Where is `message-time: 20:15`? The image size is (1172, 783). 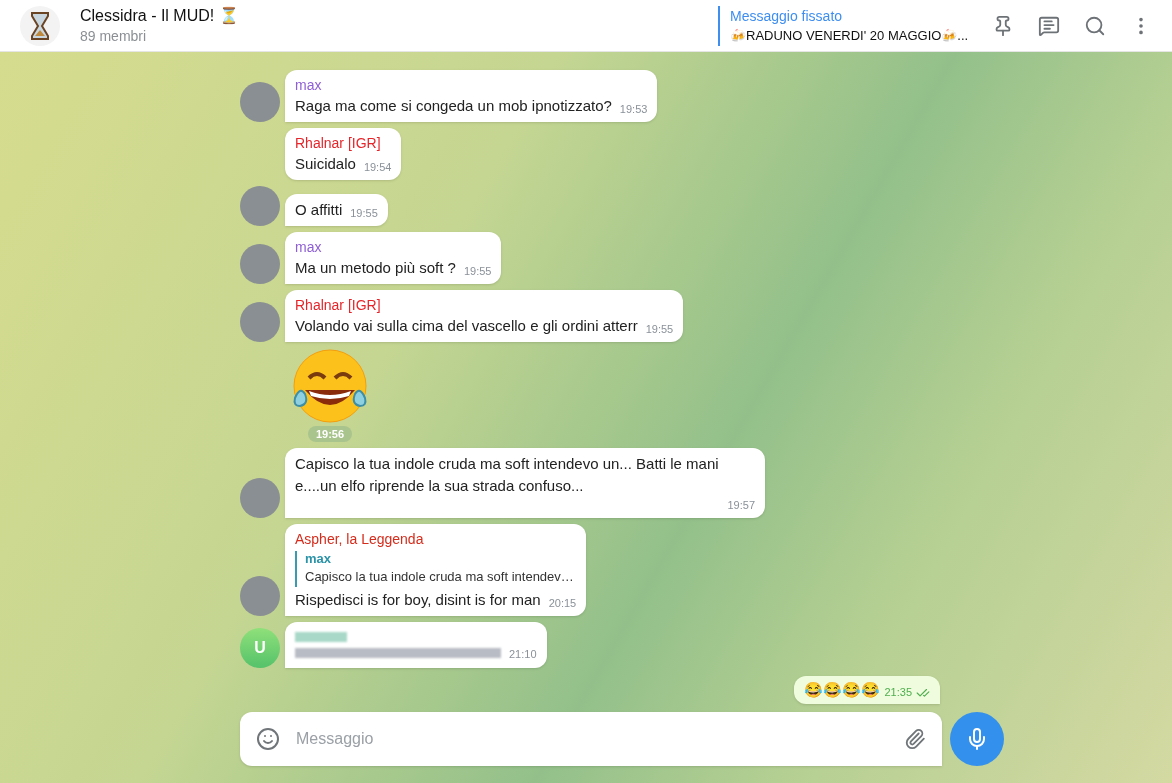 message-time: 20:15 is located at coordinates (562, 603).